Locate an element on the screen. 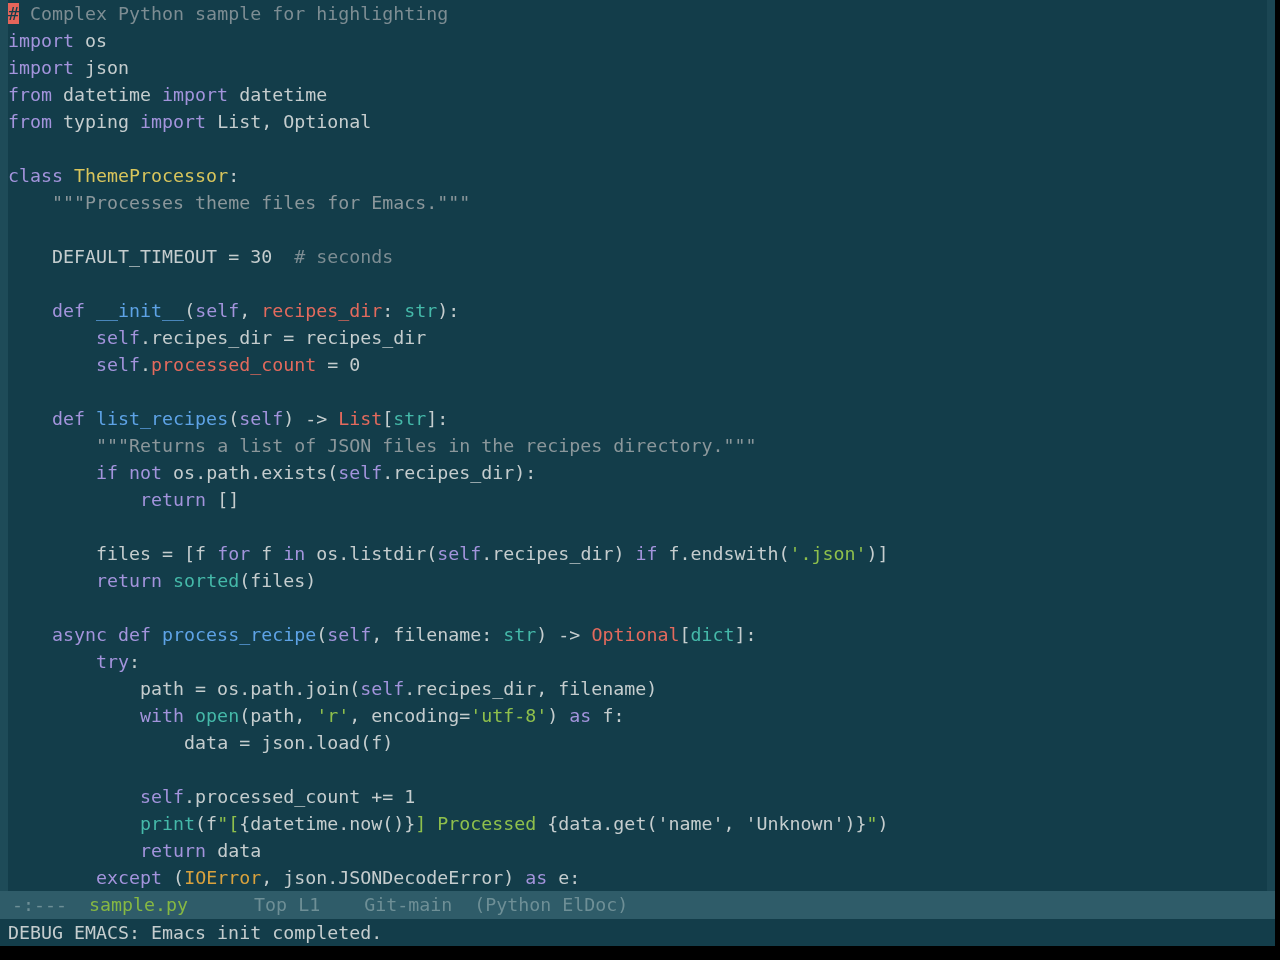  code-line: """Returns a list of JSON files in the recipes directory.""" is located at coordinates (426, 446).